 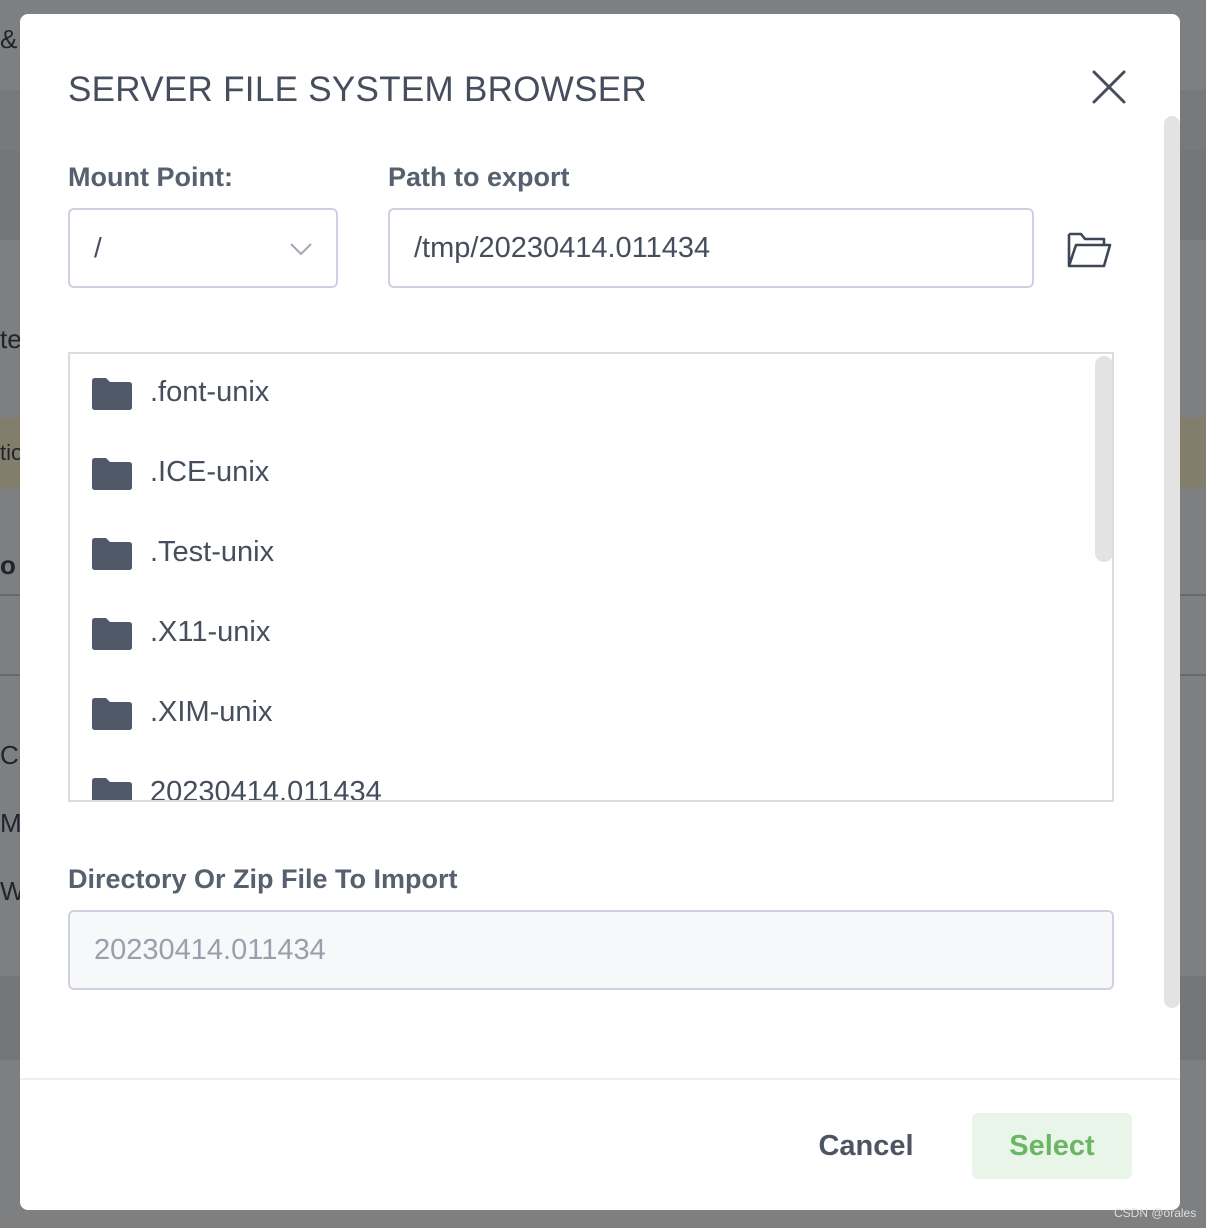 What do you see at coordinates (210, 472) in the screenshot?
I see `list-item-name: .ICE-unix` at bounding box center [210, 472].